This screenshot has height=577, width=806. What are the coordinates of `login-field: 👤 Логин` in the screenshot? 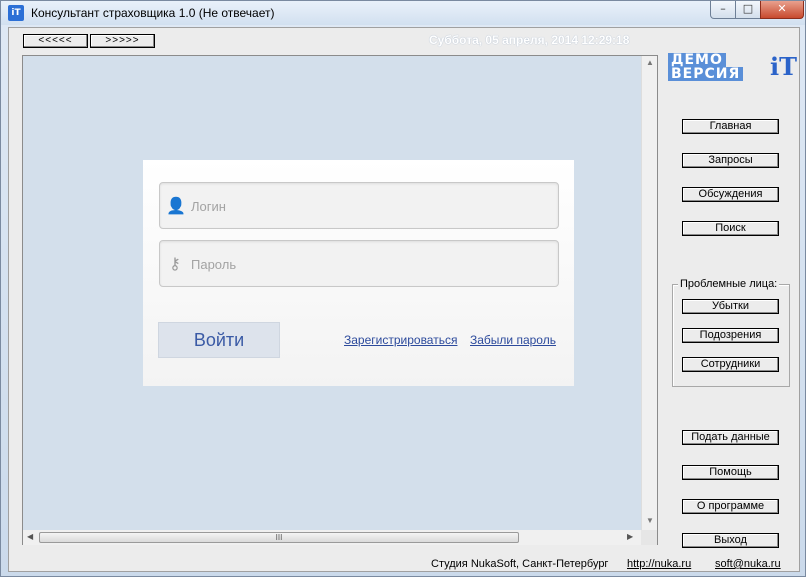 It's located at (359, 205).